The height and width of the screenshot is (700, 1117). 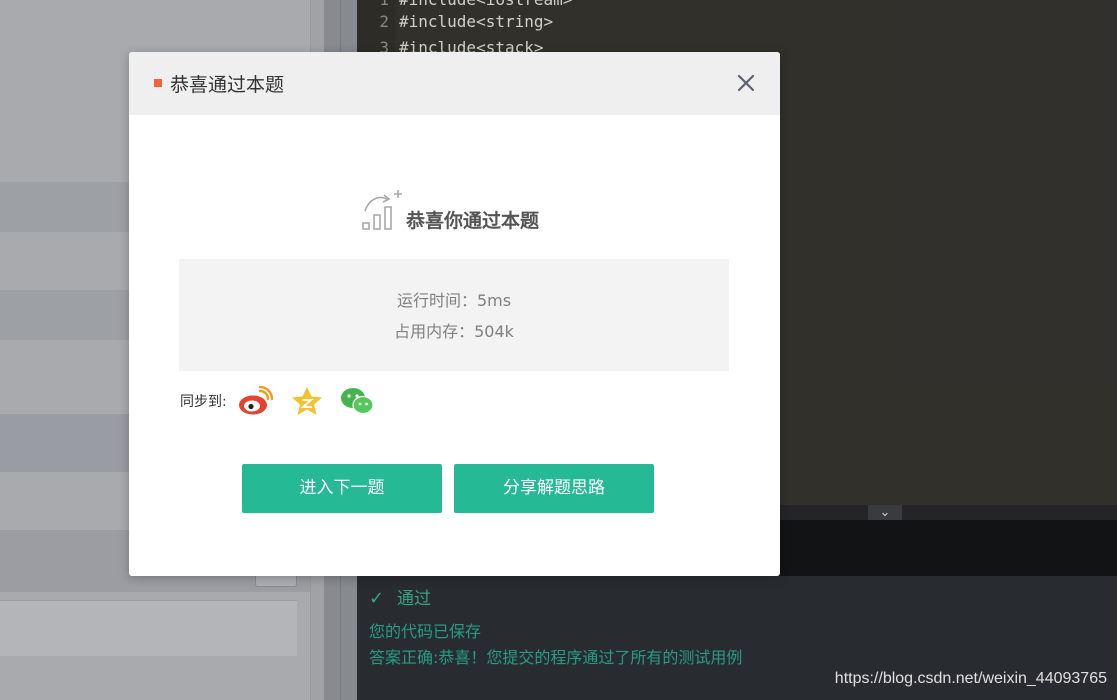 I want to click on qzone-icon, so click(x=308, y=401).